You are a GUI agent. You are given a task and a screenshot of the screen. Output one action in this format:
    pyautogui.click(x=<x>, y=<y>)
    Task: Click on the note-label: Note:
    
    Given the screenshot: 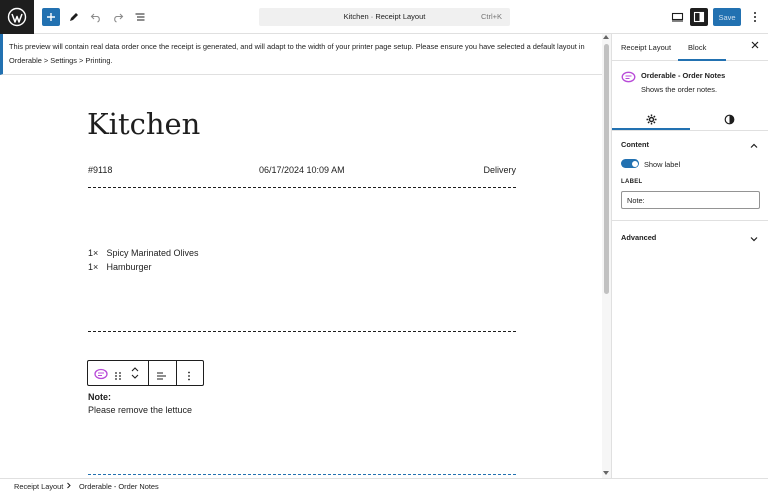 What is the action you would take?
    pyautogui.click(x=99, y=397)
    